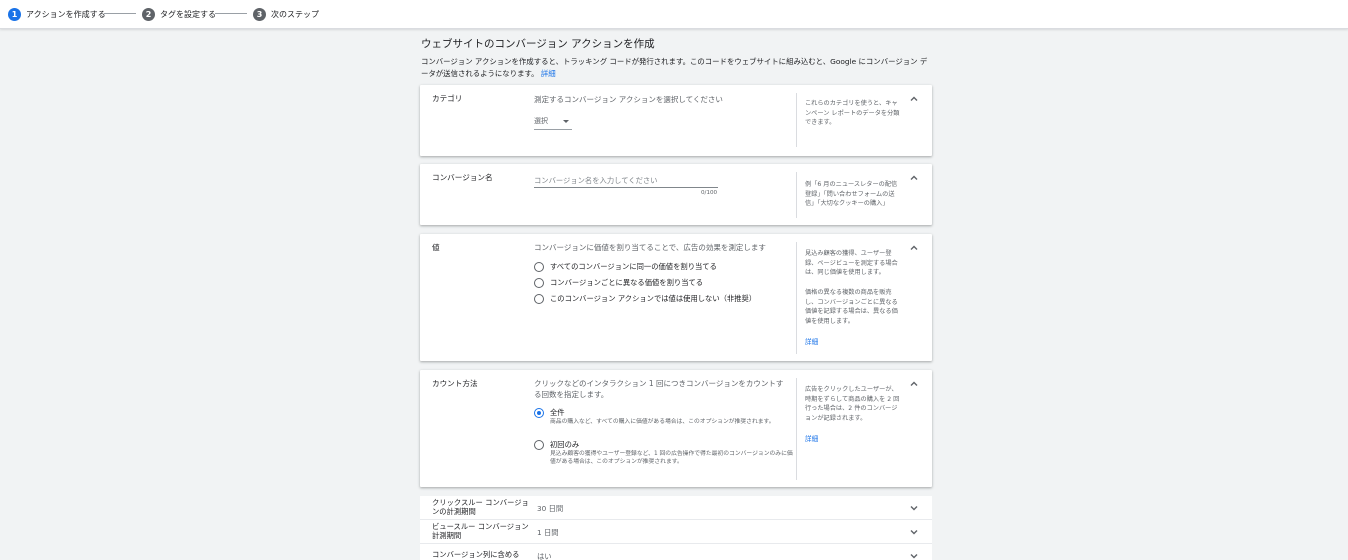 This screenshot has width=1348, height=560. Describe the element at coordinates (650, 247) in the screenshot. I see `value-prompt: コンバージョンに価値を割り当てることで、広告の効果を測定します` at that location.